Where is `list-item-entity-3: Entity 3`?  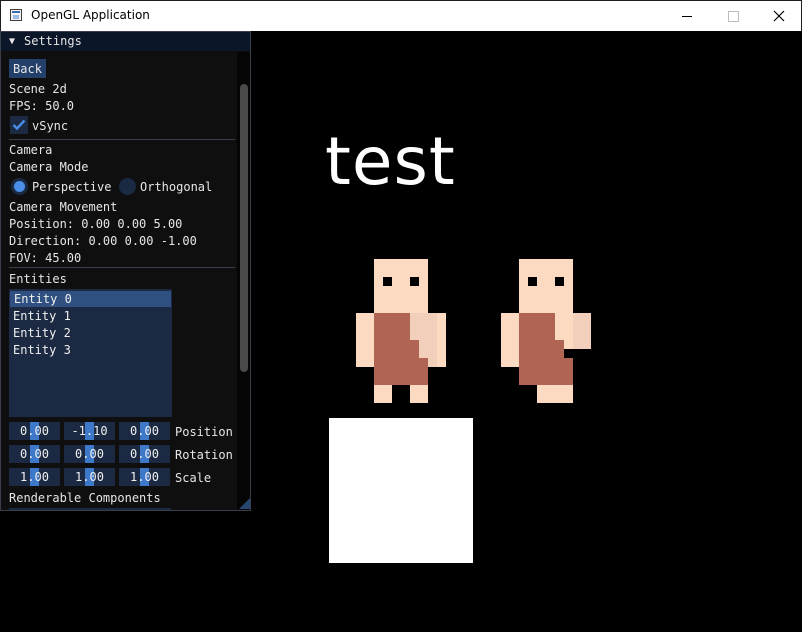
list-item-entity-3: Entity 3 is located at coordinates (89, 350).